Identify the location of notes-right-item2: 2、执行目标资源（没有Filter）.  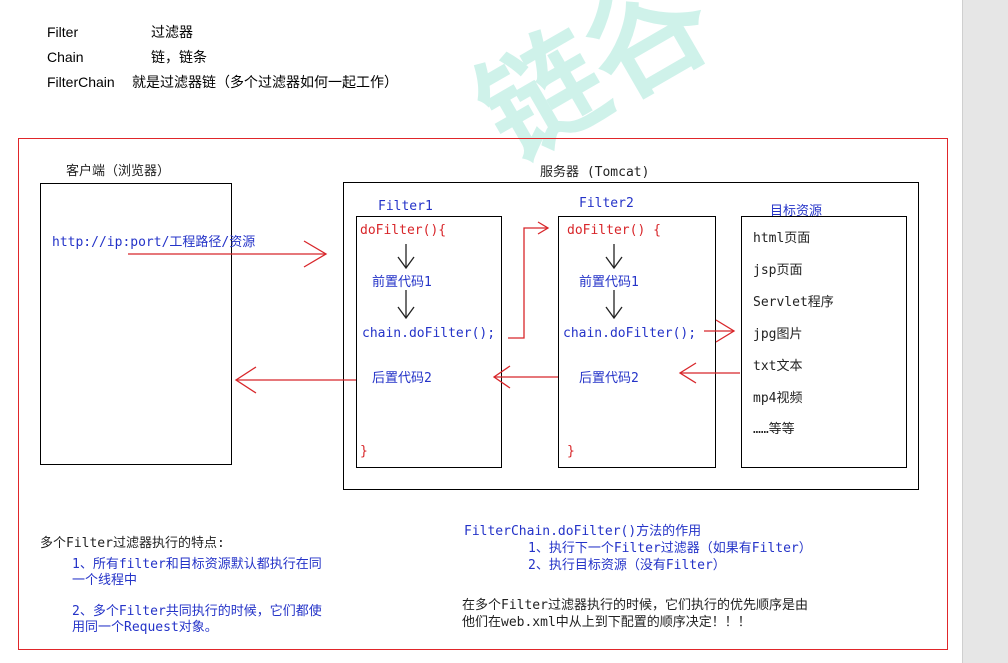
(627, 565).